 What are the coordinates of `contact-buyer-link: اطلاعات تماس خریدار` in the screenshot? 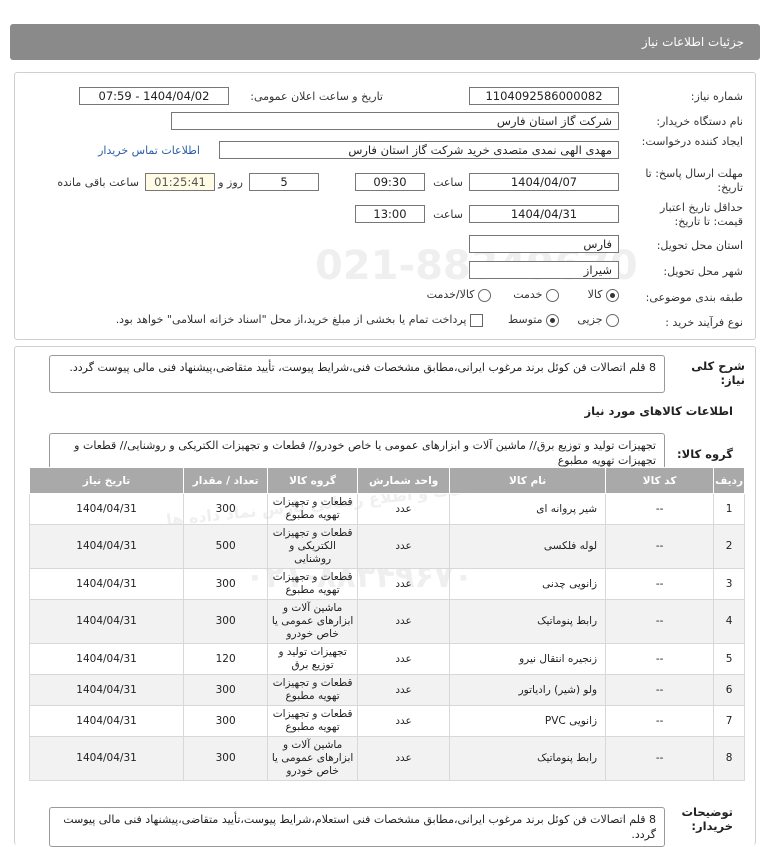 It's located at (149, 150).